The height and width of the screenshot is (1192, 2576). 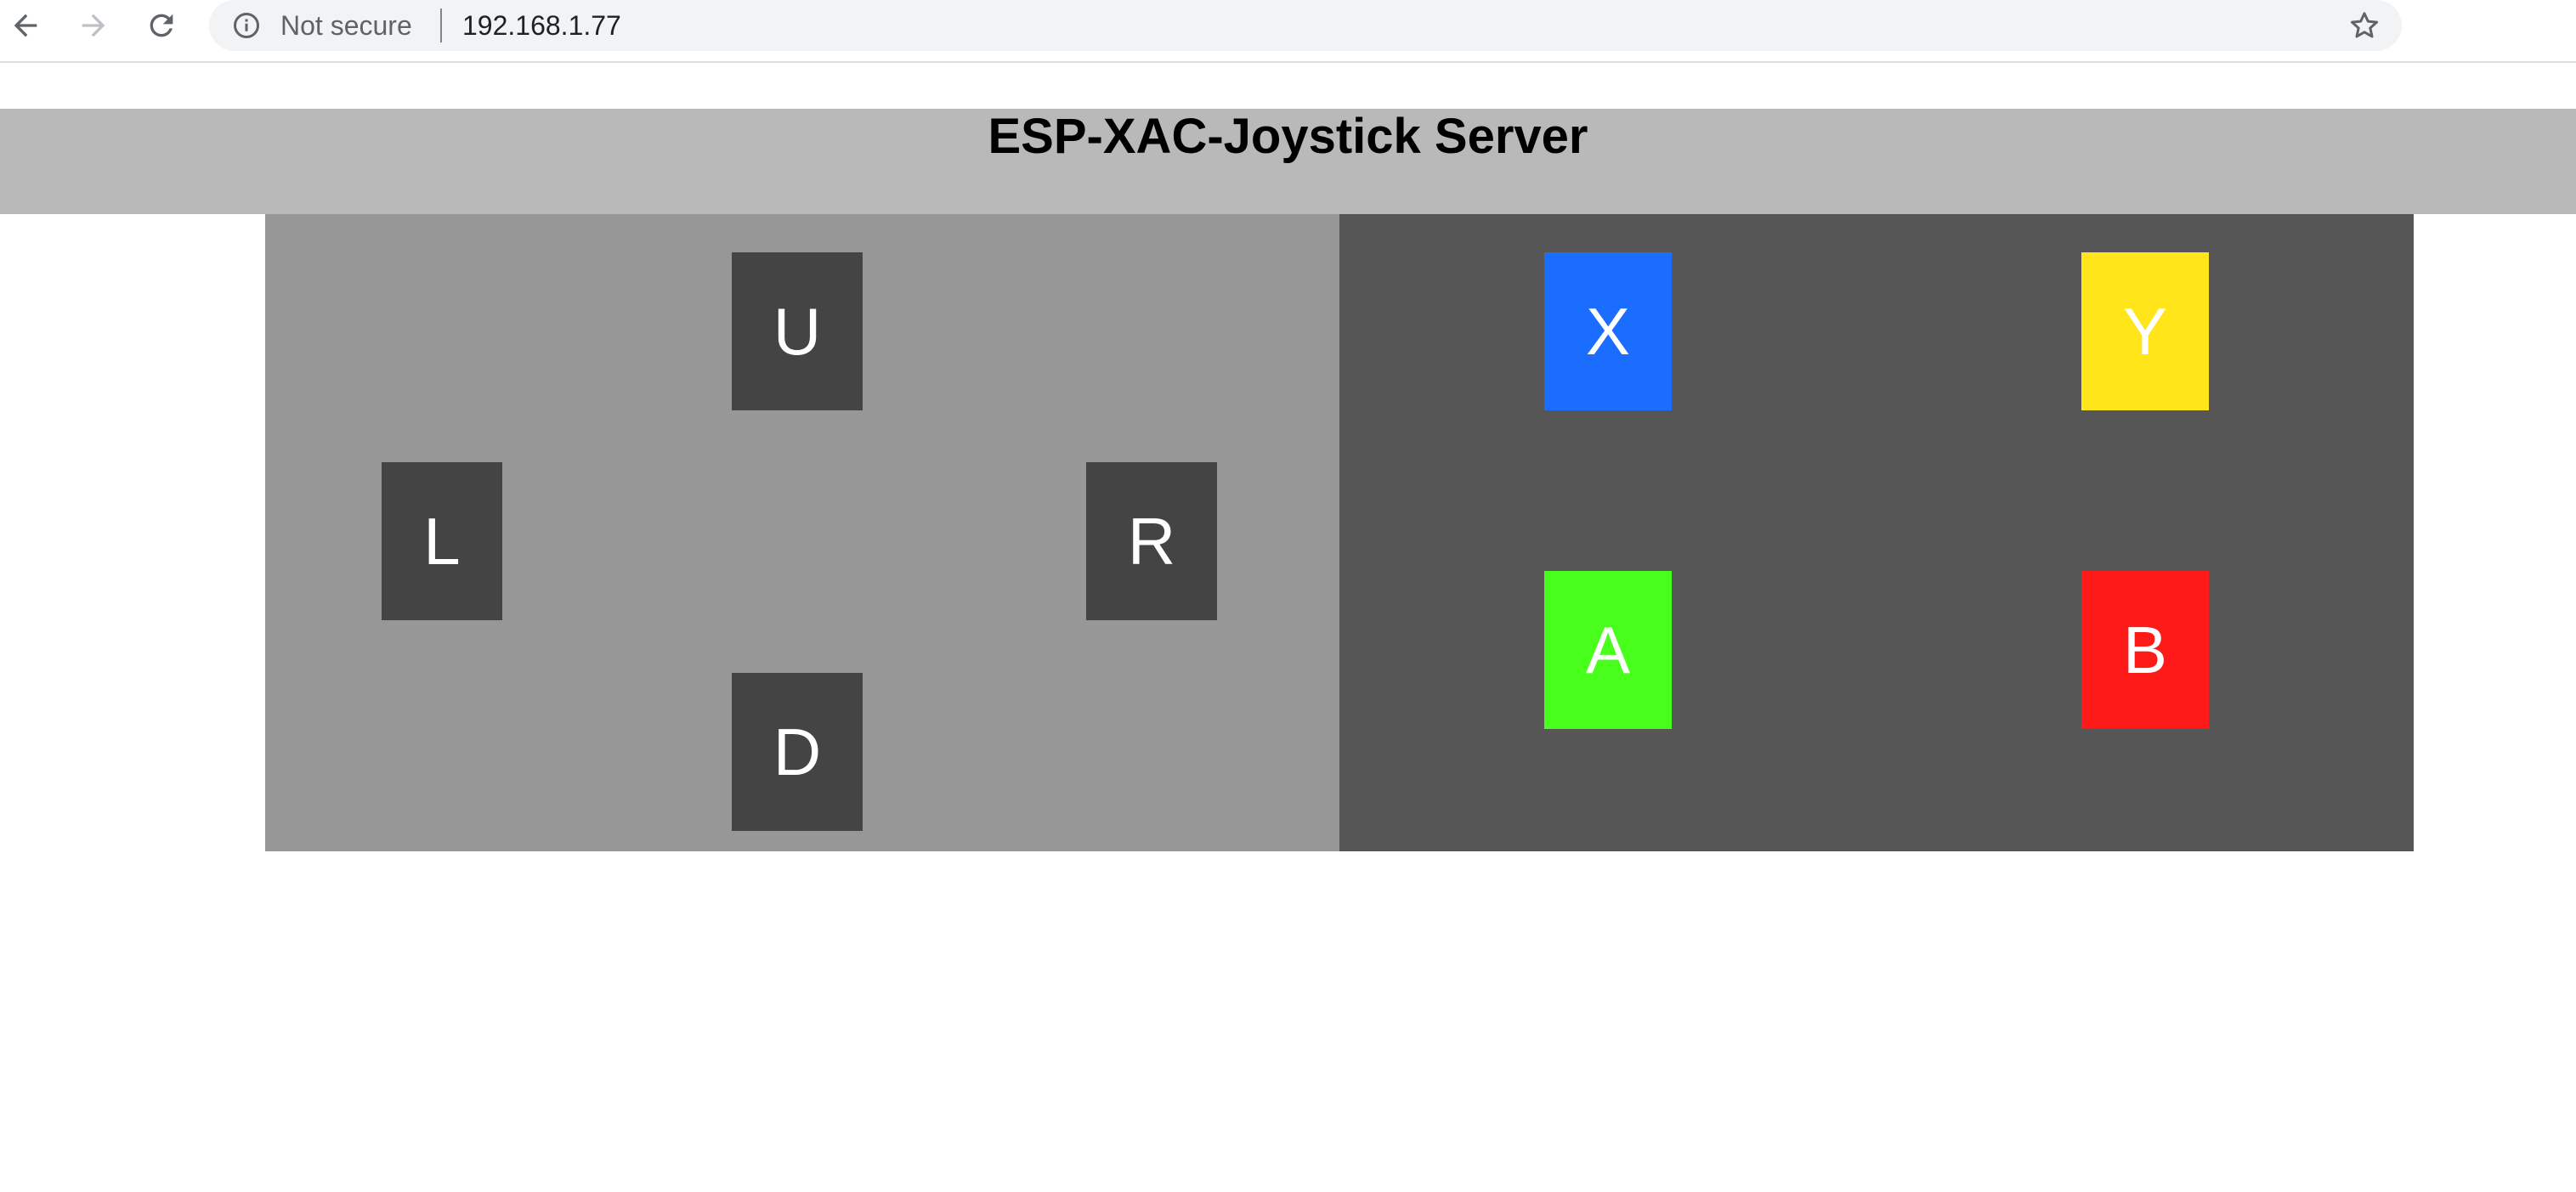 What do you see at coordinates (442, 541) in the screenshot?
I see `dpad-left-button: L` at bounding box center [442, 541].